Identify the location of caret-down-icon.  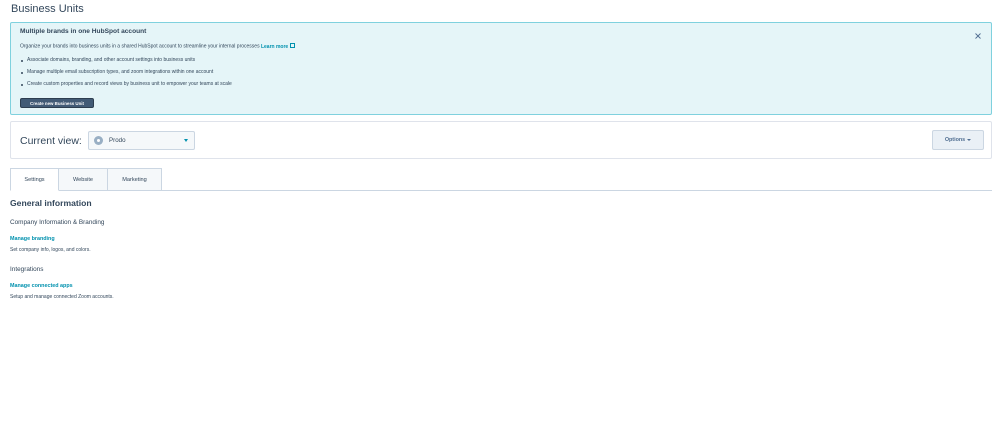
(969, 140).